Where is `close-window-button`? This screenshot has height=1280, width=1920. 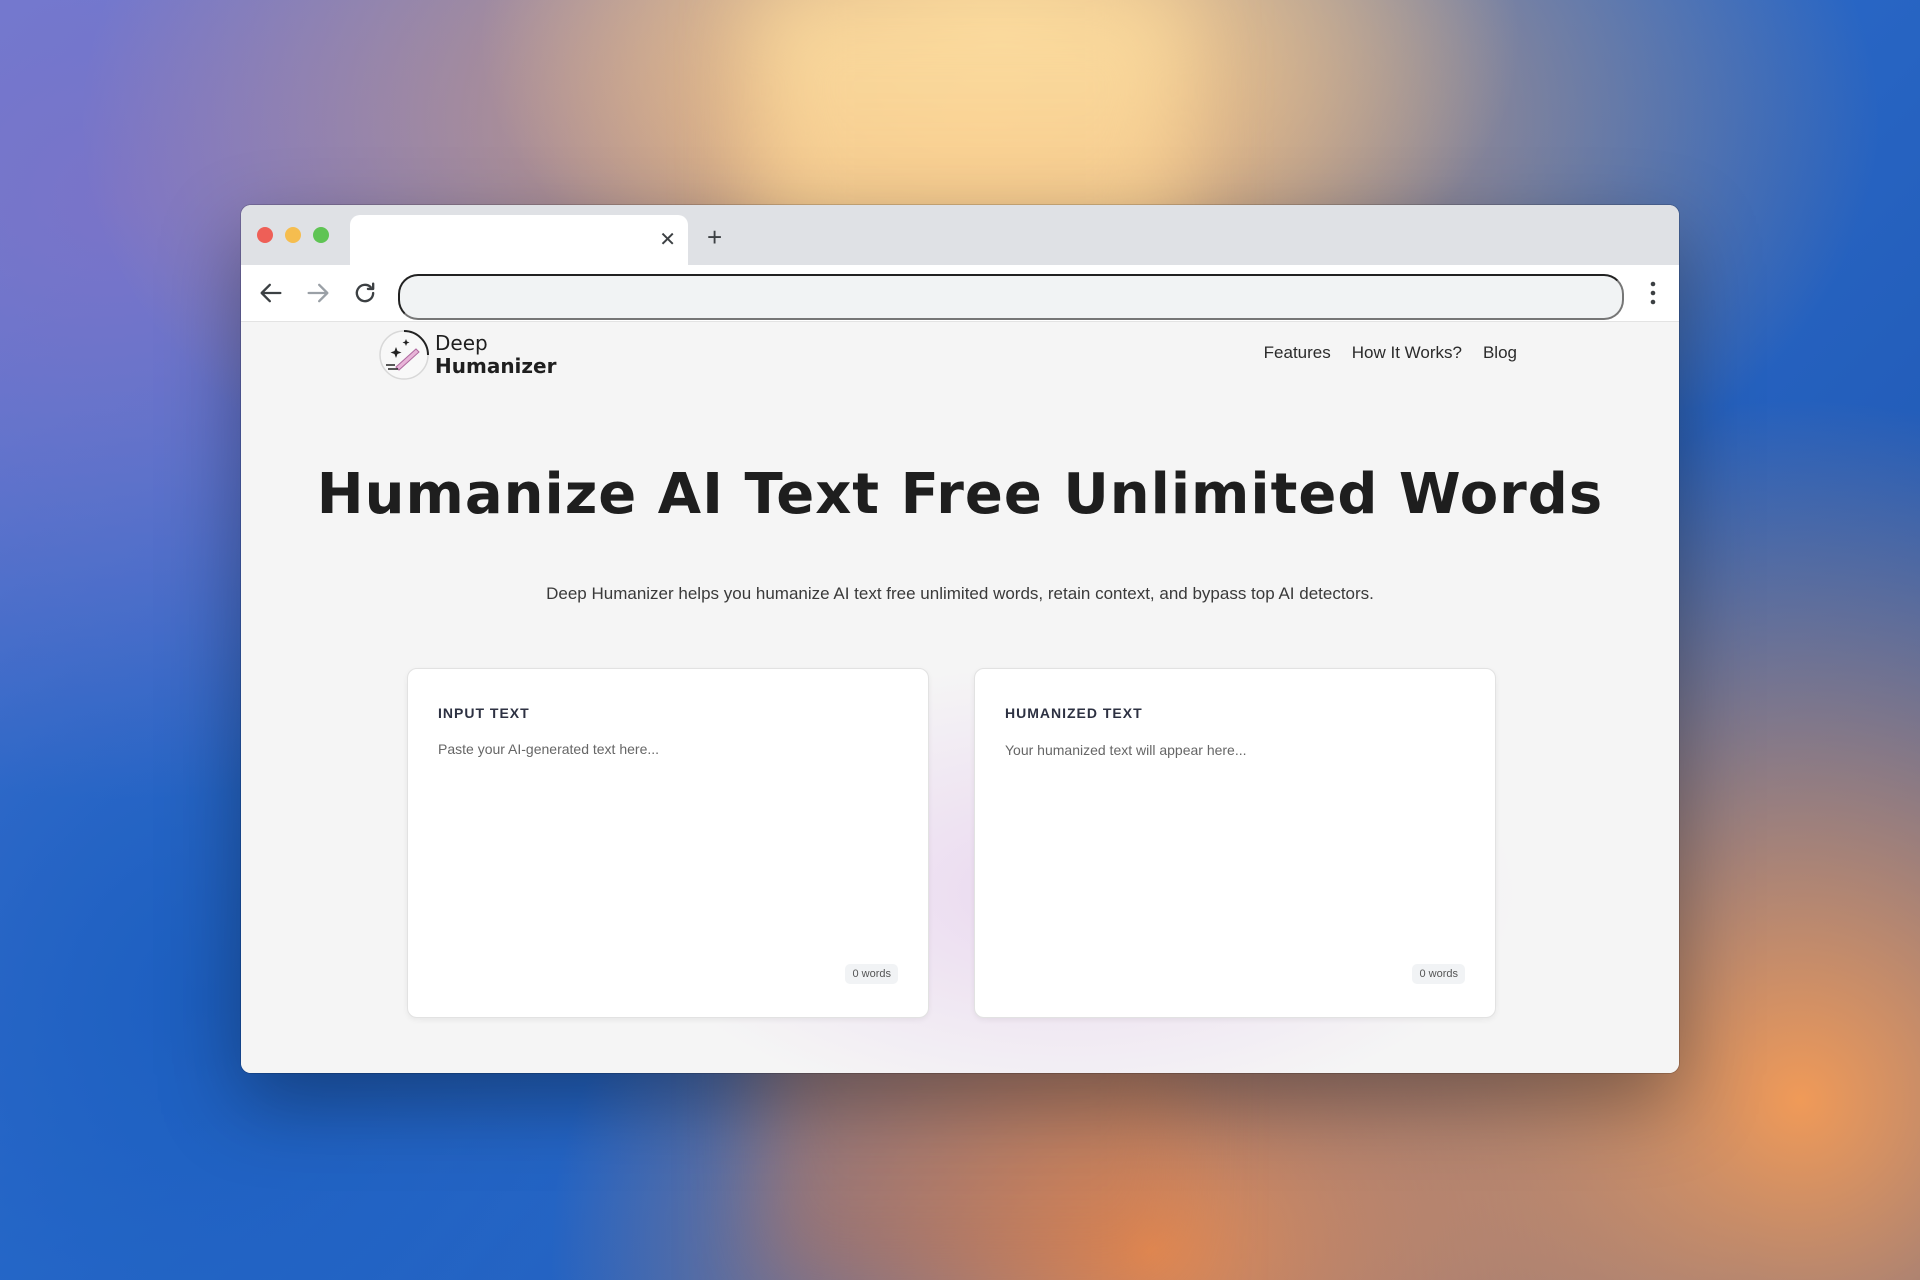 close-window-button is located at coordinates (265, 235).